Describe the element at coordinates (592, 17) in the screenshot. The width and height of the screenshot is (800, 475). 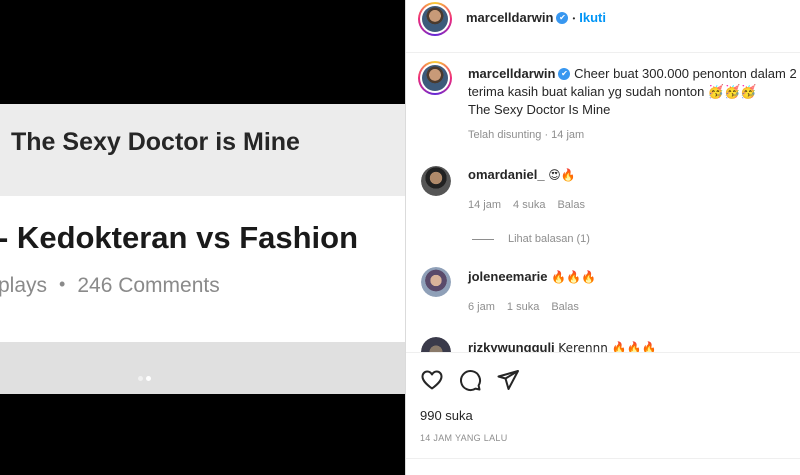
I see `follow-button: Ikuti` at that location.